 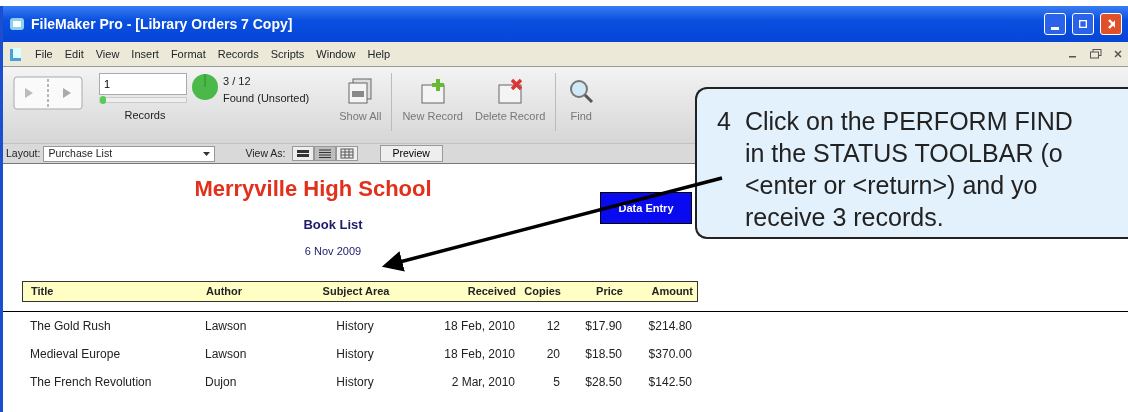 What do you see at coordinates (904, 153) in the screenshot?
I see `instruction-text: in the STATUS TOOLBAR (o` at bounding box center [904, 153].